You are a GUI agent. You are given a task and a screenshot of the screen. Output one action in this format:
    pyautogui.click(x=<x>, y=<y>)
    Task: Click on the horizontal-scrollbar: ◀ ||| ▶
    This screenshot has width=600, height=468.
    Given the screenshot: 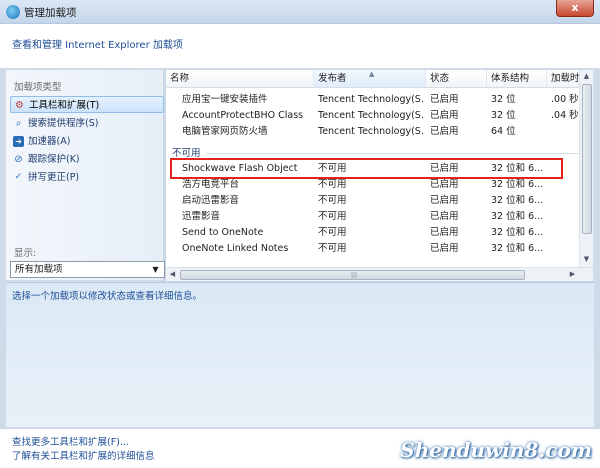 What is the action you would take?
    pyautogui.click(x=379, y=274)
    